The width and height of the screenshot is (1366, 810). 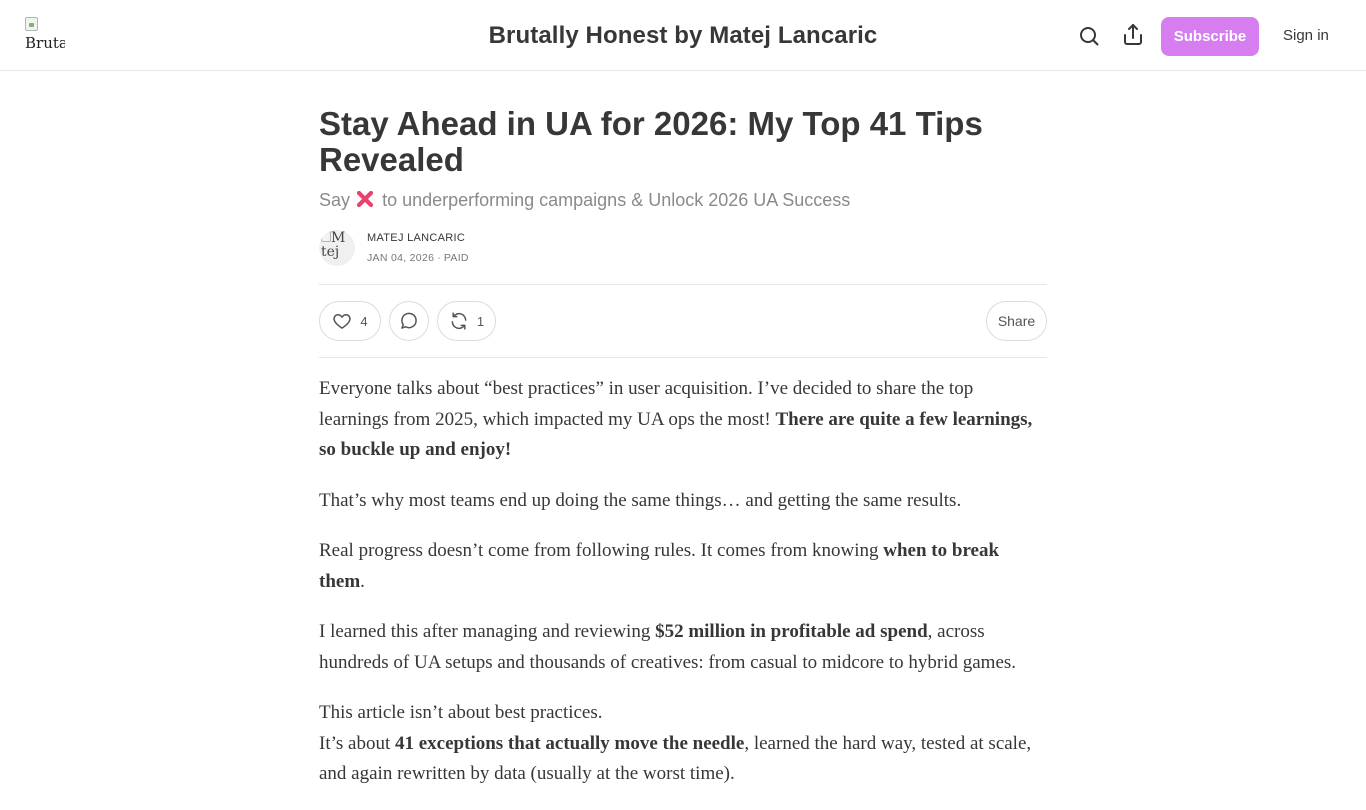 I want to click on share-publication-button, so click(x=1133, y=35).